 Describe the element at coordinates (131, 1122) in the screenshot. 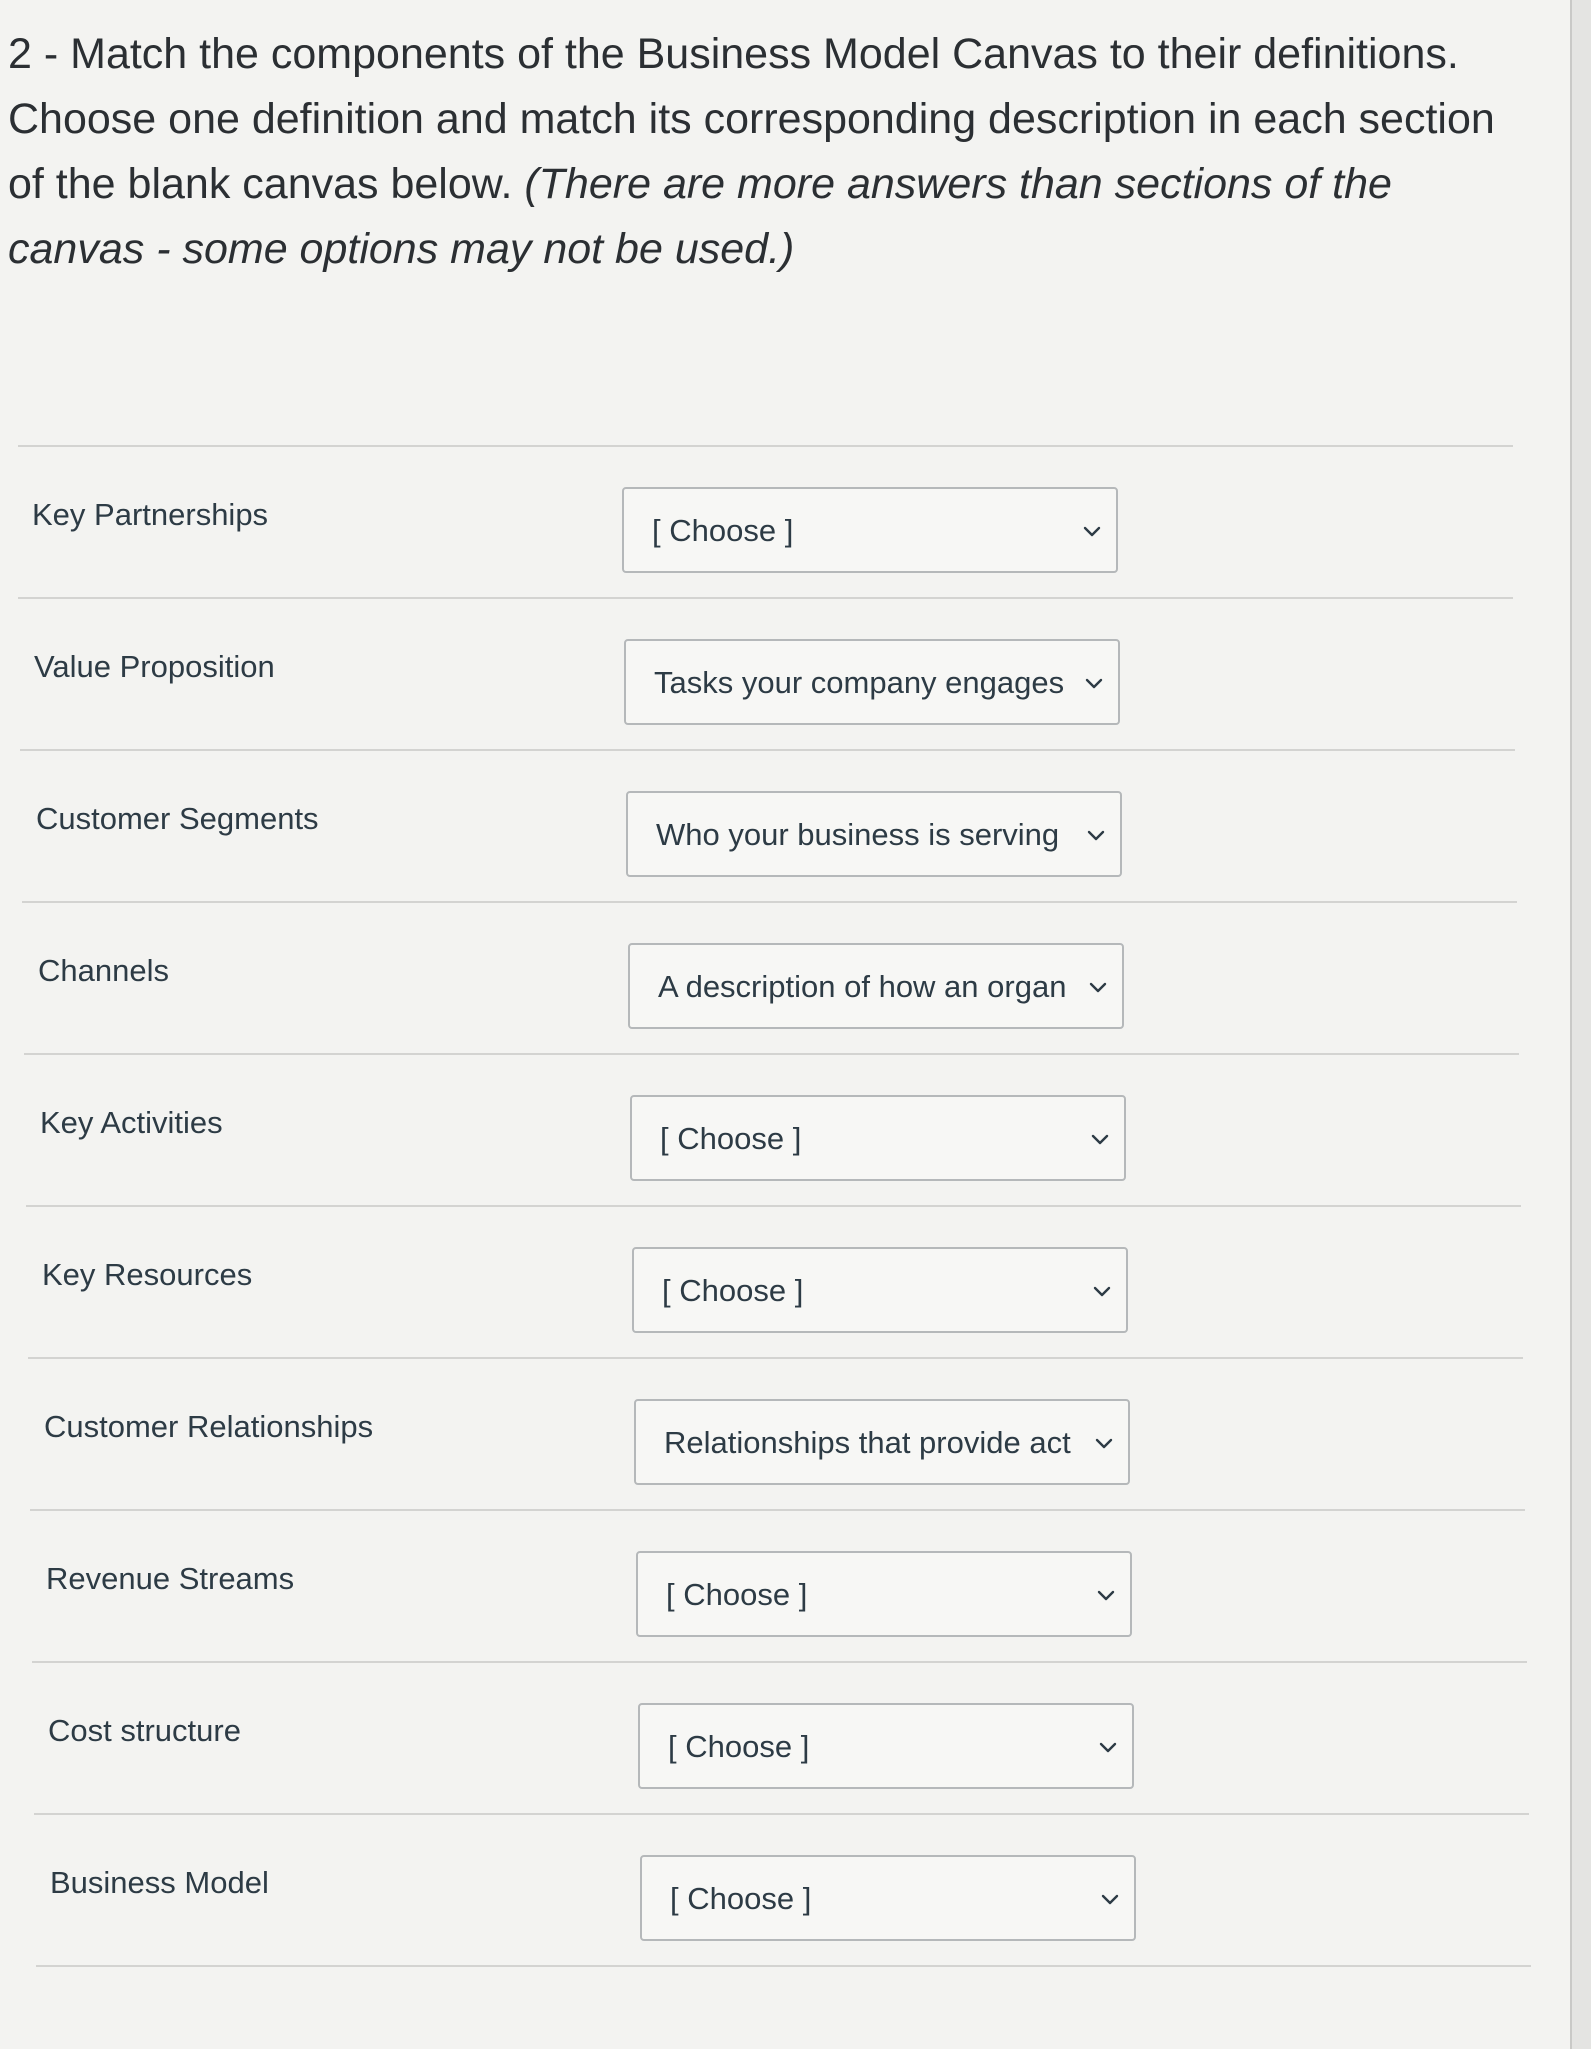

I see `component-label: Key Activities` at that location.